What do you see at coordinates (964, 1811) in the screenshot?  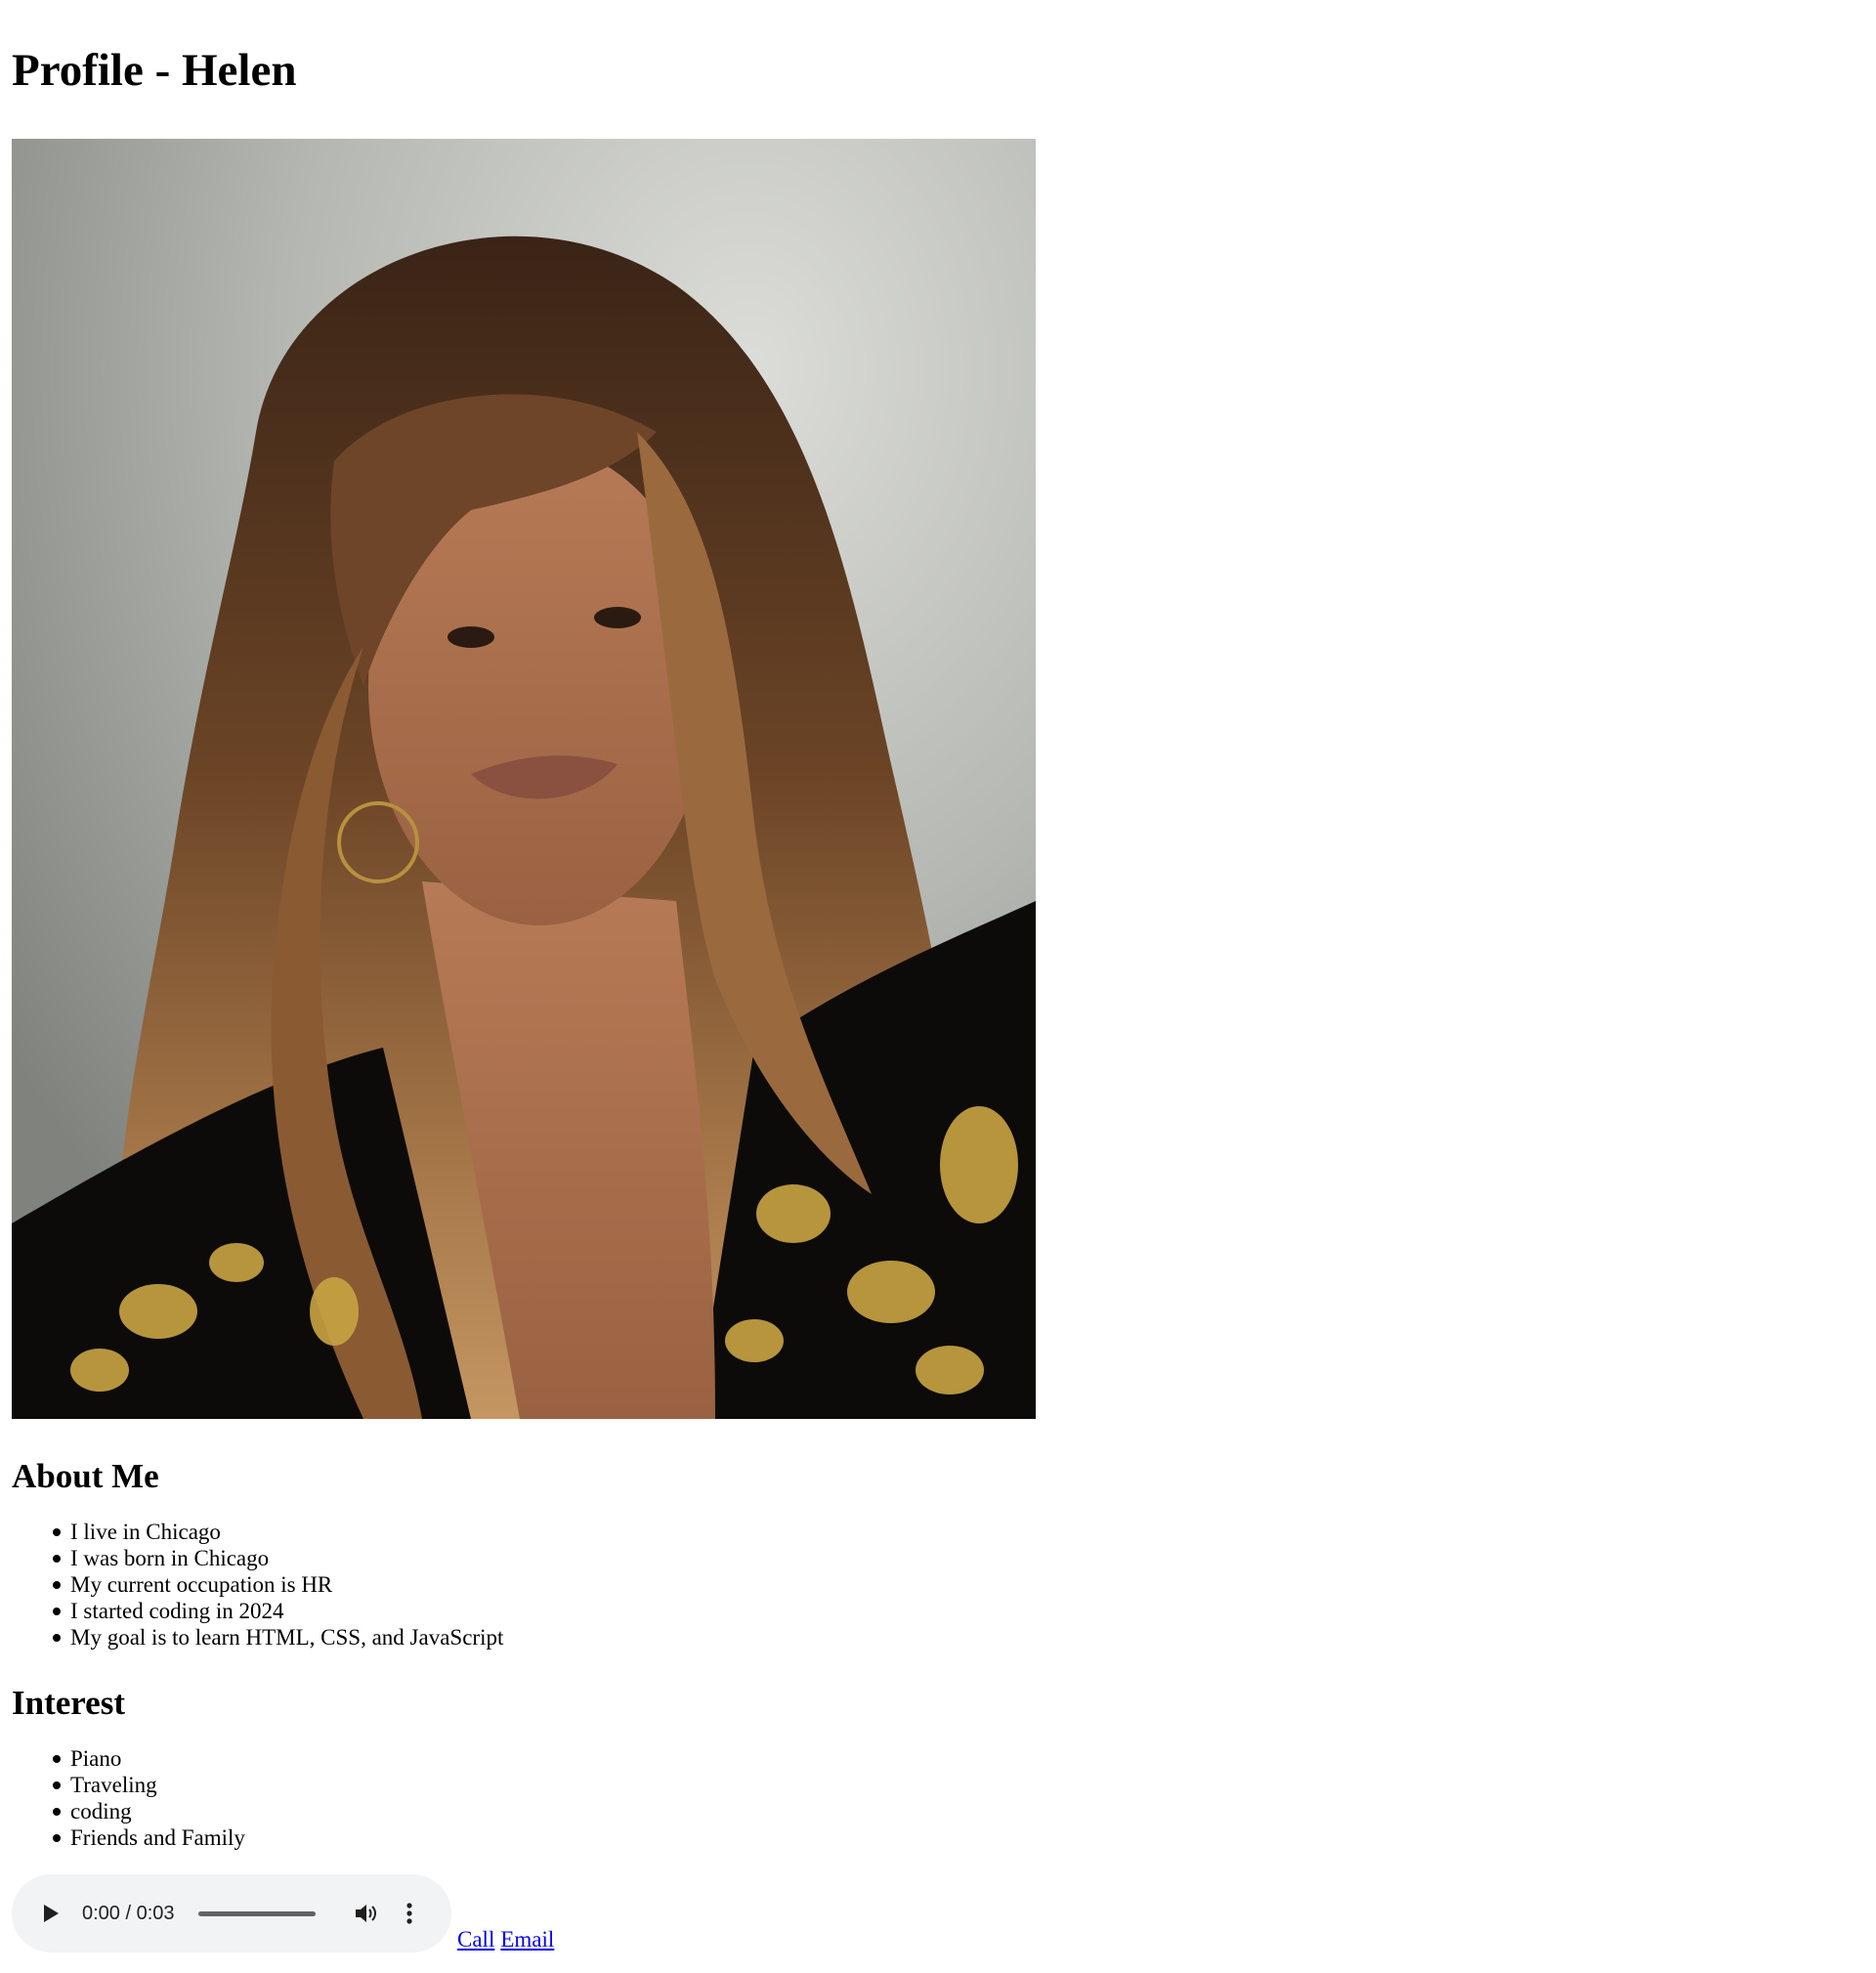 I see `list-item: coding` at bounding box center [964, 1811].